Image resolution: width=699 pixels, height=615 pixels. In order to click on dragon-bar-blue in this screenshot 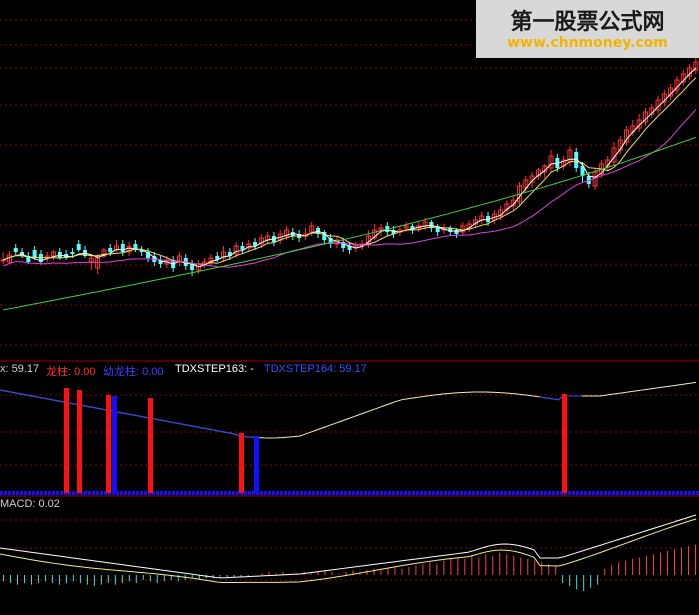, I will do `click(114, 444)`.